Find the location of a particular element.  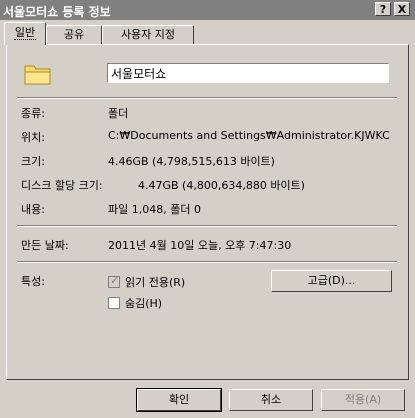

readonly-label: 읽기 전용(R) is located at coordinates (155, 282).